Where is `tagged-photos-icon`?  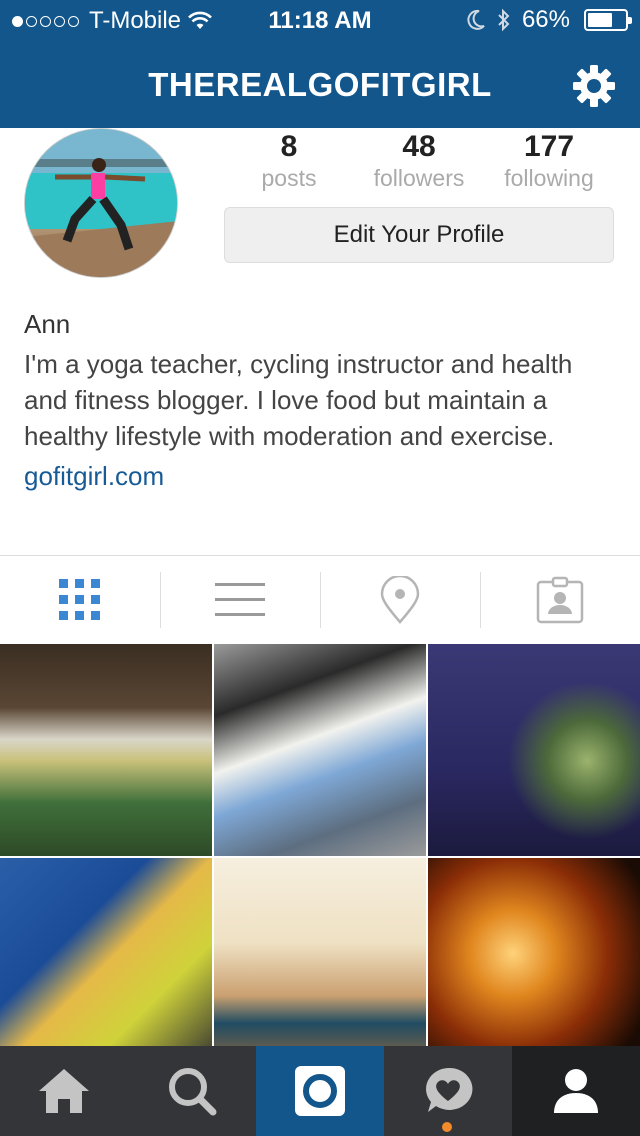
tagged-photos-icon is located at coordinates (560, 600).